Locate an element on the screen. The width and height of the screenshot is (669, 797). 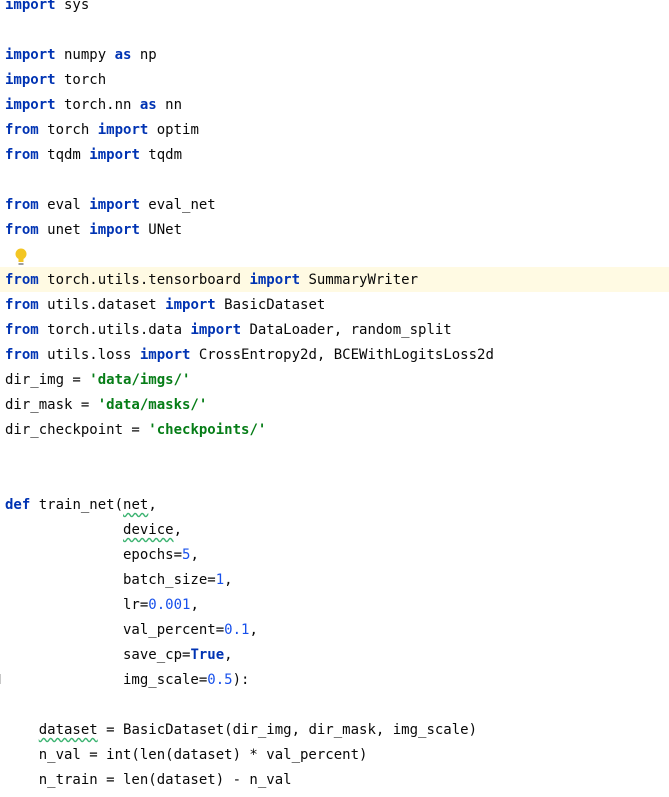
code-text: SummaryWriter is located at coordinates (359, 280).